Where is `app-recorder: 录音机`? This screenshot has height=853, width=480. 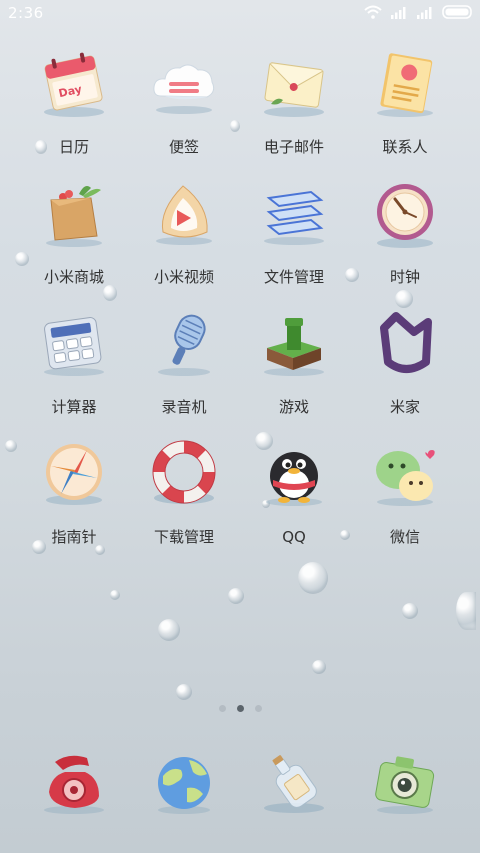
app-recorder: 录音机 is located at coordinates (184, 370).